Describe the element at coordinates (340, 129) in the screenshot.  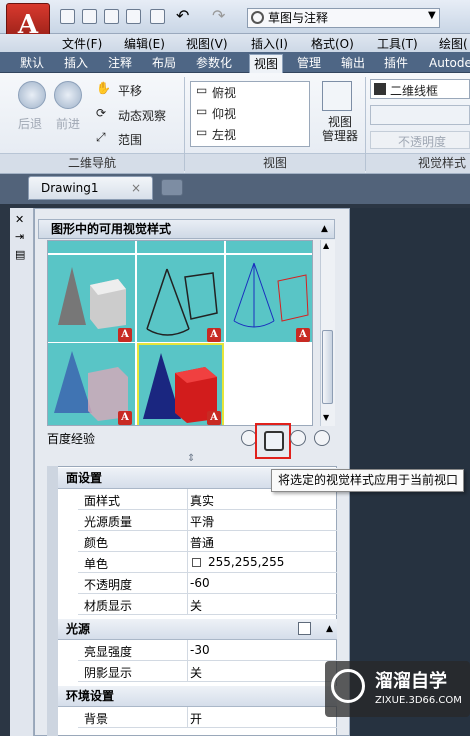
I see `view-manager-button: 视图 管理器` at that location.